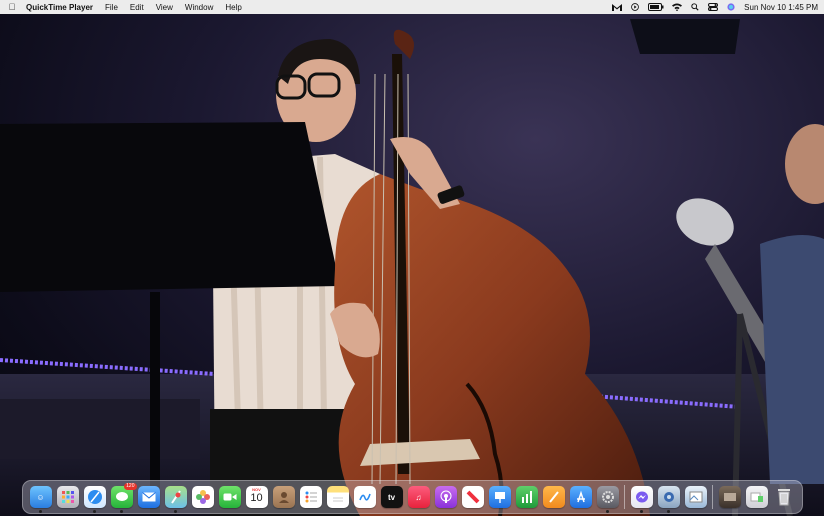  What do you see at coordinates (59, 7) in the screenshot?
I see `menu-app-name: QuickTime Player` at bounding box center [59, 7].